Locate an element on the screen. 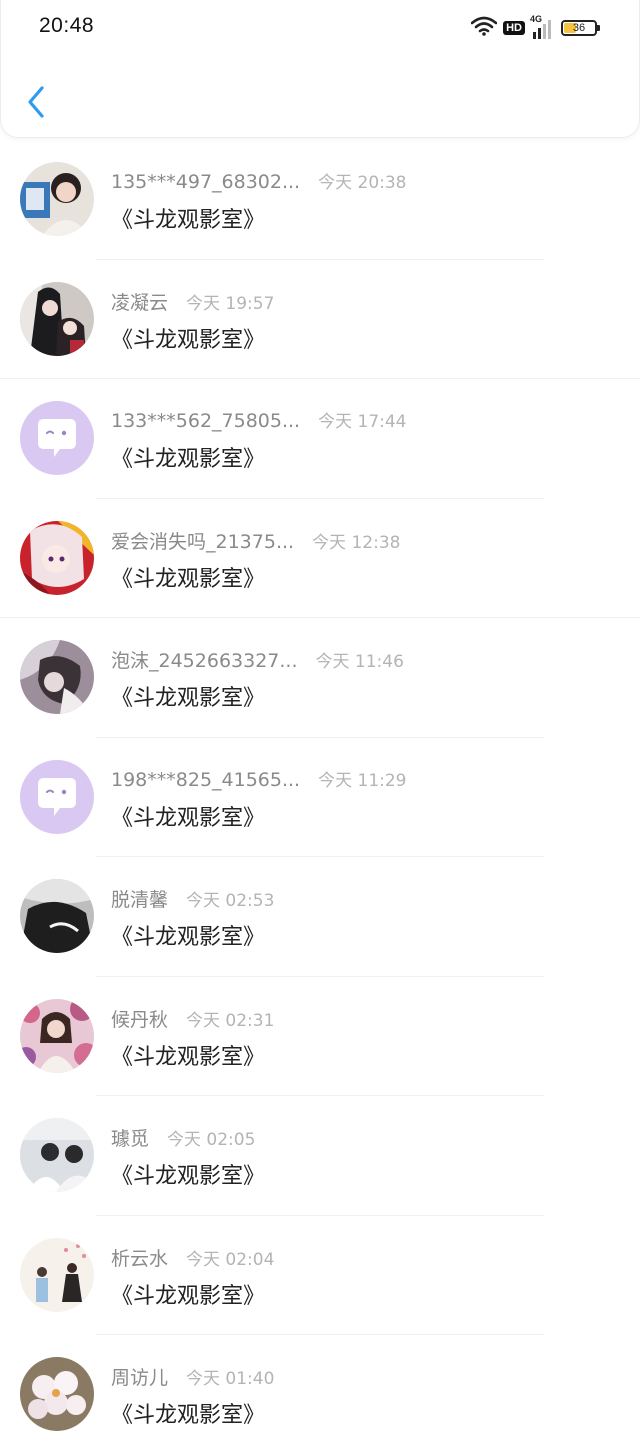  battery-icon: 36 is located at coordinates (580, 28).